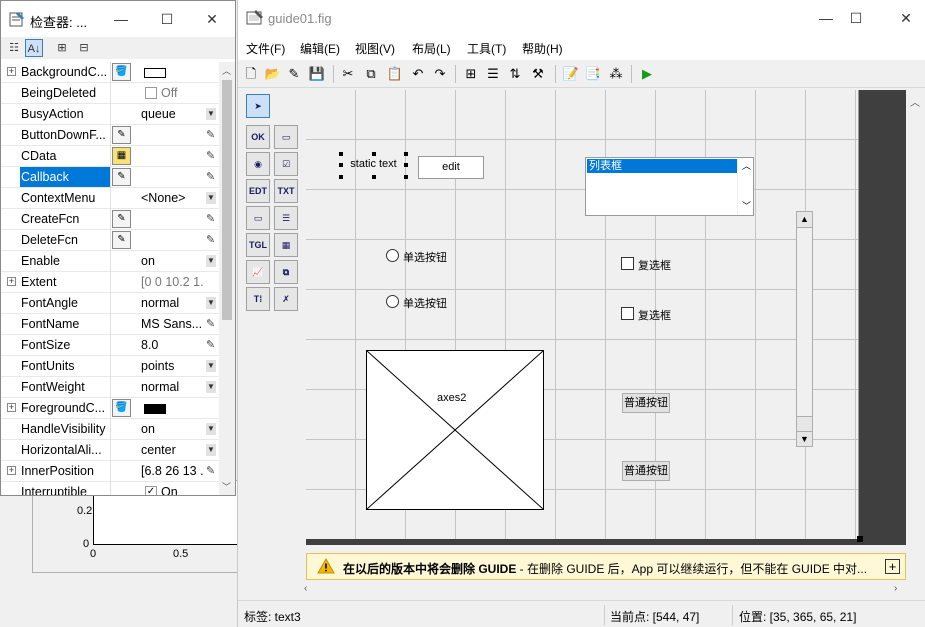  What do you see at coordinates (151, 93) in the screenshot?
I see `checkbox-icon` at bounding box center [151, 93].